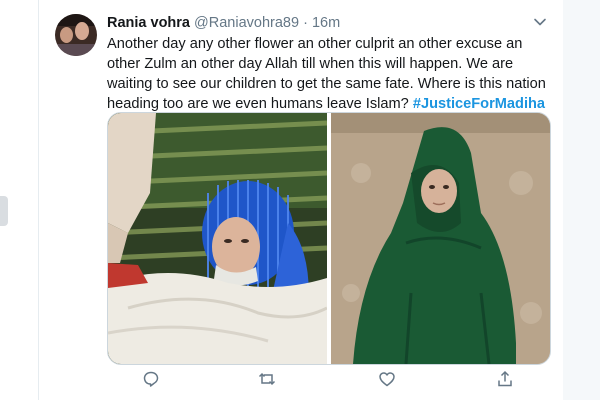 The height and width of the screenshot is (400, 600). I want to click on hashtag-link: #JusticeForMadiha, so click(479, 104).